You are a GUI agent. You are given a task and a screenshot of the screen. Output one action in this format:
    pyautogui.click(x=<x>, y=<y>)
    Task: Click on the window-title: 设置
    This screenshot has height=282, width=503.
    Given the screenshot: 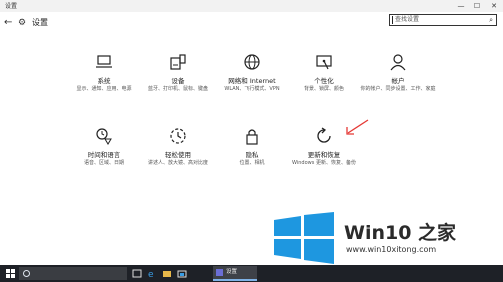 What is the action you would take?
    pyautogui.click(x=11, y=6)
    